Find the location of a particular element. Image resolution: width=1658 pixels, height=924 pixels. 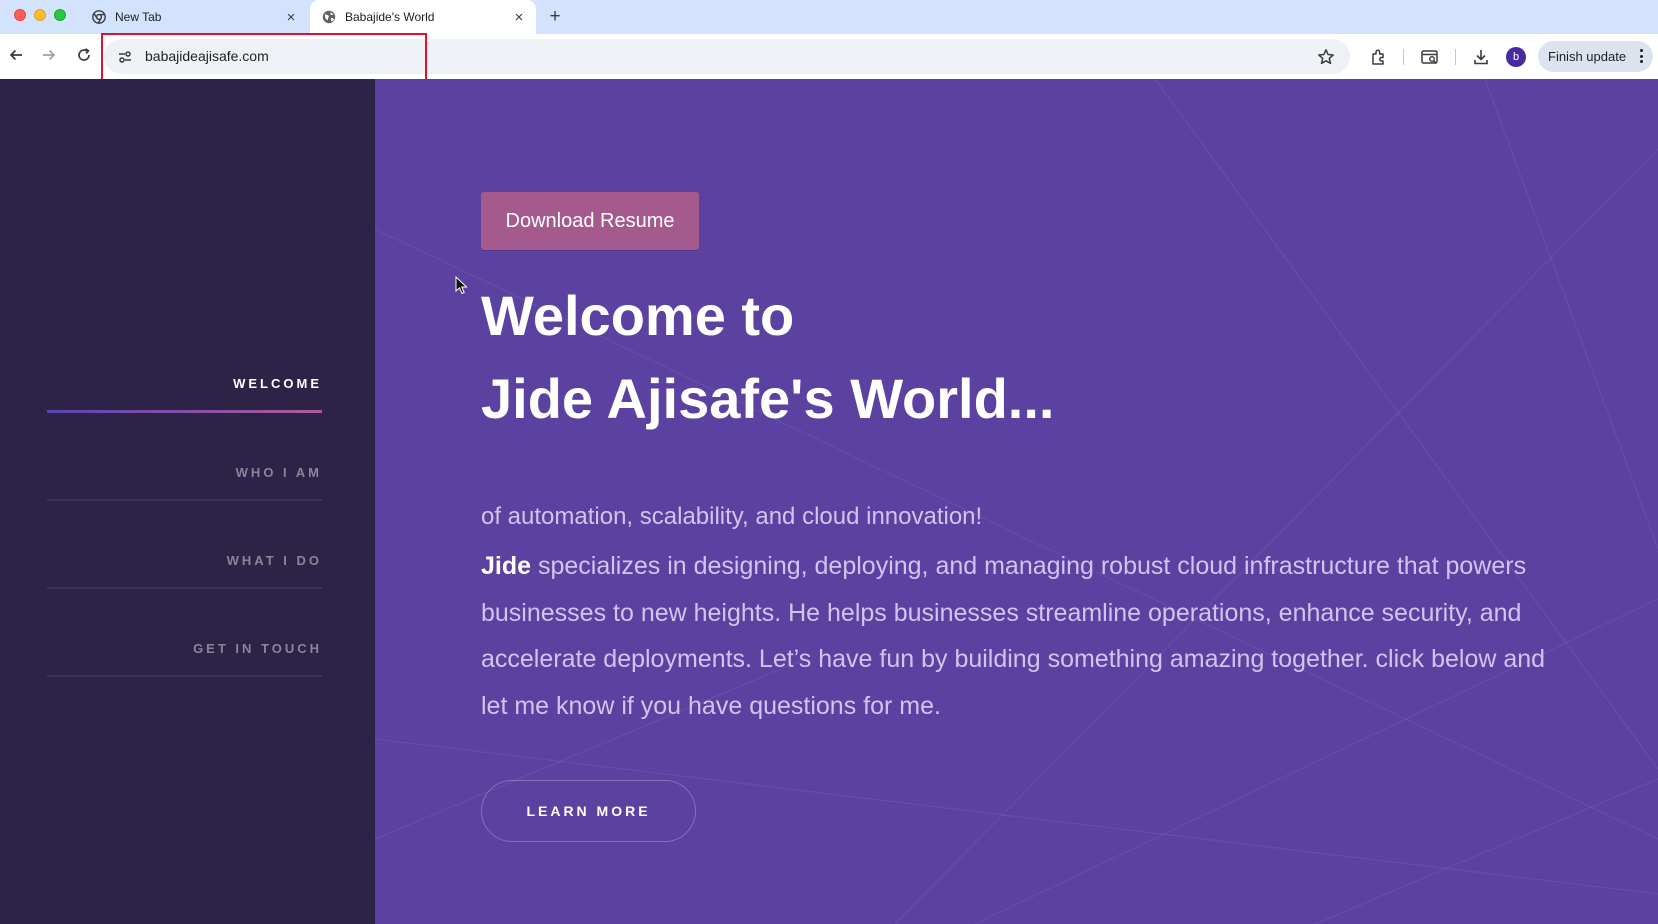

cursor-icon is located at coordinates (462, 288).